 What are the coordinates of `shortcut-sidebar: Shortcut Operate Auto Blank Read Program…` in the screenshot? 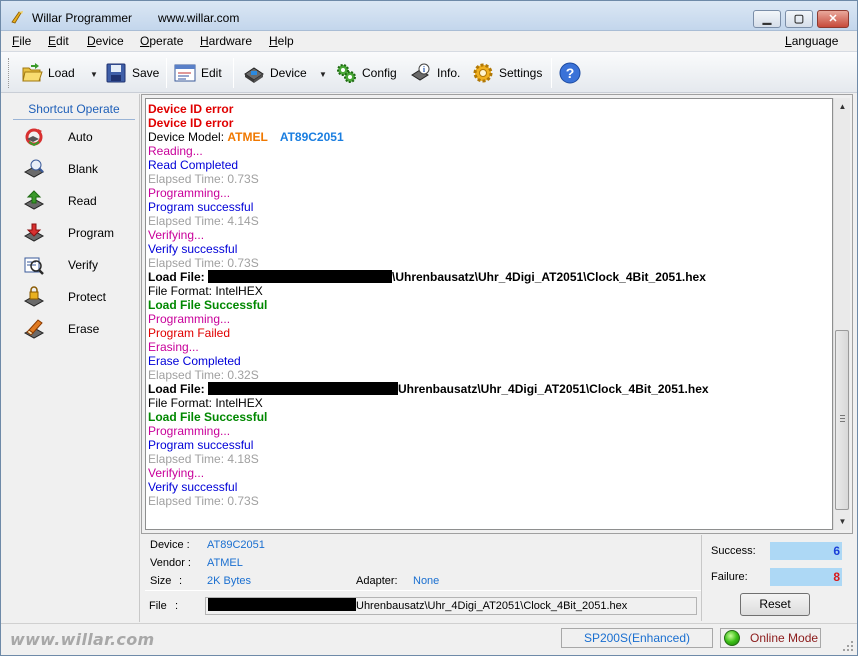 It's located at (71, 358).